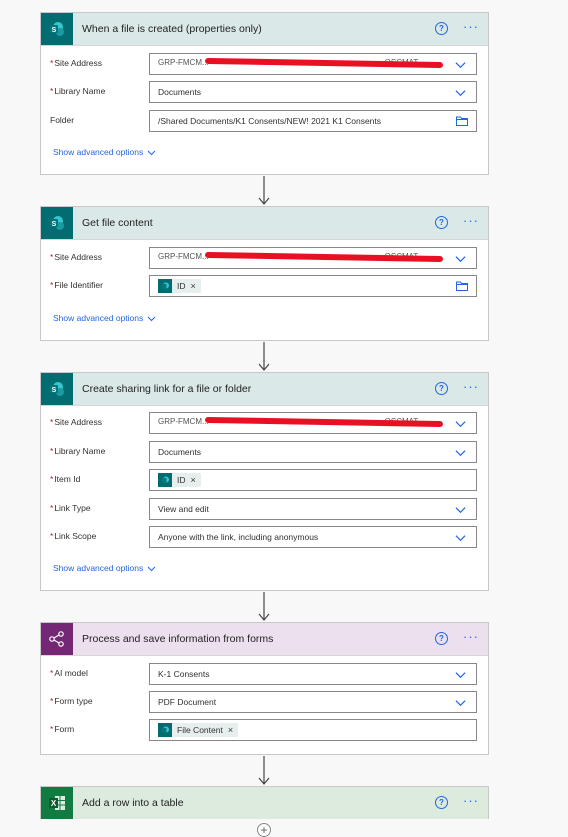  Describe the element at coordinates (313, 730) in the screenshot. I see `form-input: File Content ×` at that location.